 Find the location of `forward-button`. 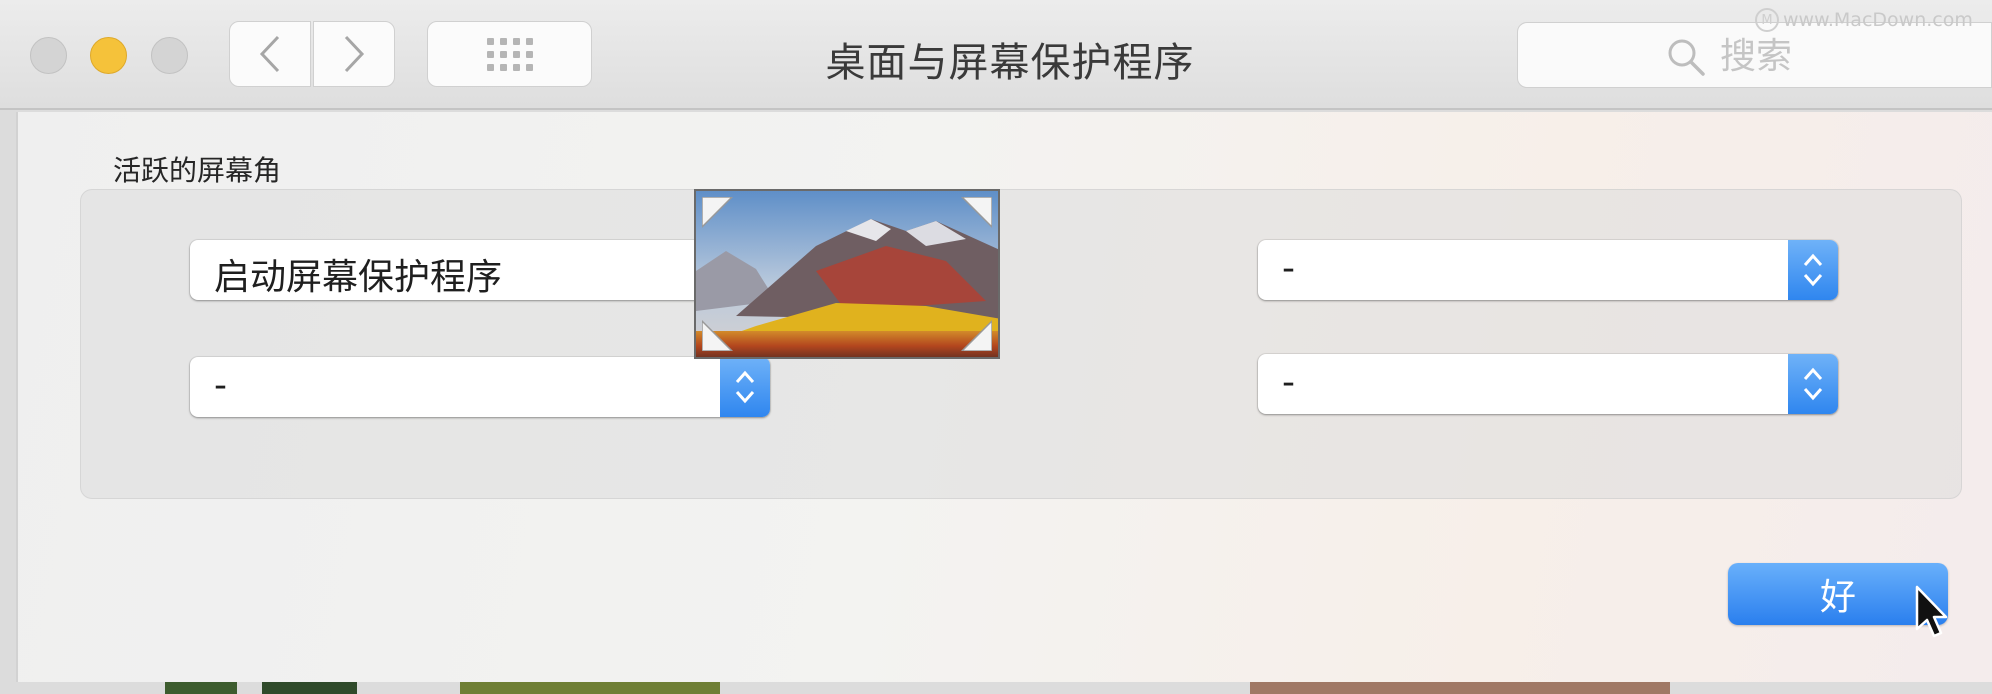

forward-button is located at coordinates (354, 54).